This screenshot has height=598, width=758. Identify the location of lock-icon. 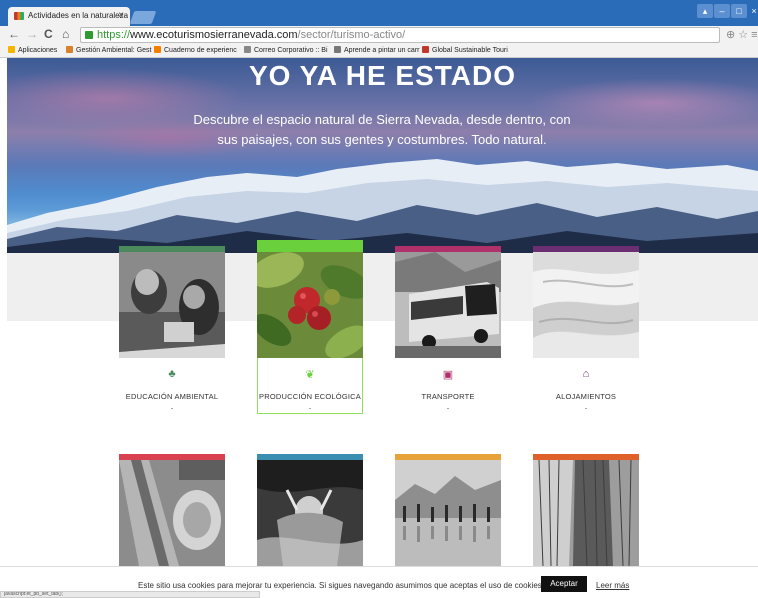
(89, 35).